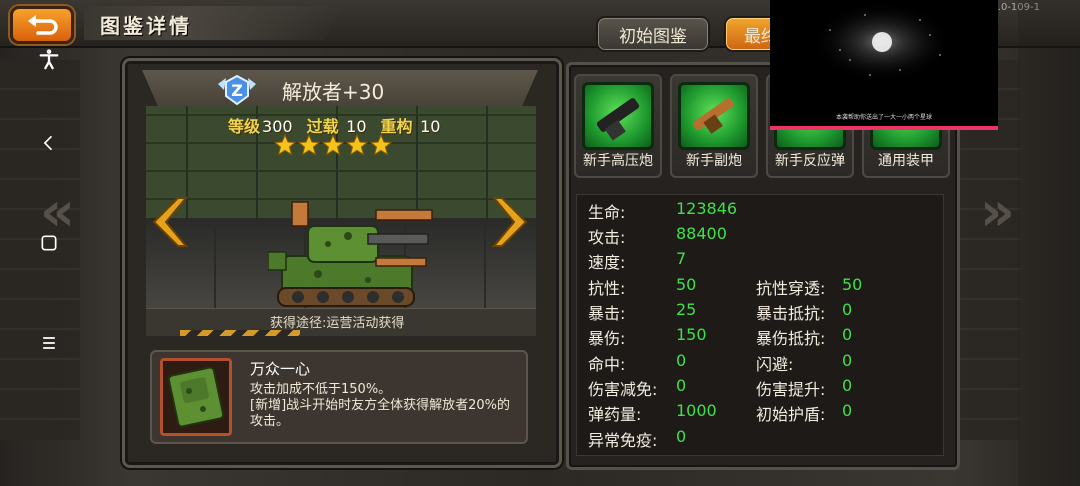 This screenshot has height=486, width=1080. Describe the element at coordinates (607, 364) in the screenshot. I see `stat-row: 命中:` at that location.